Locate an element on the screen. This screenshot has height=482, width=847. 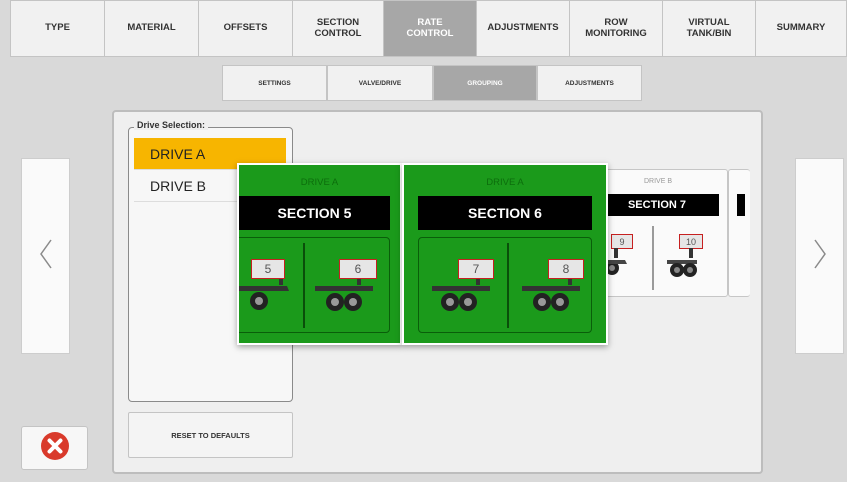
tab-label: SECTION CONTROL is located at coordinates (338, 27).